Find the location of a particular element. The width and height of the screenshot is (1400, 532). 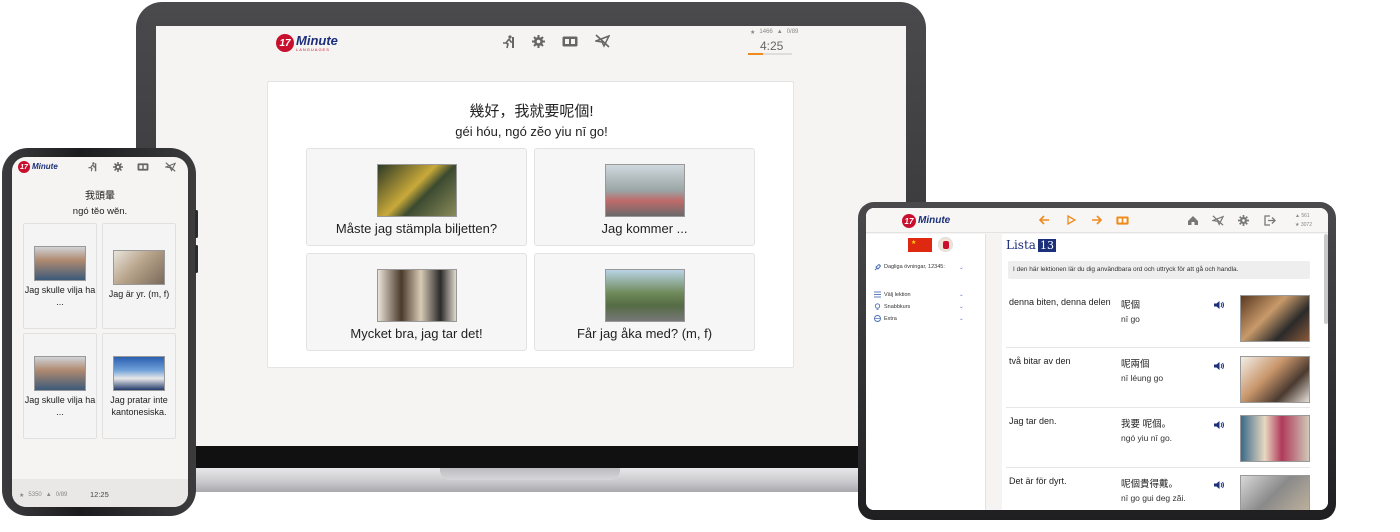

progress-bar is located at coordinates (770, 54).